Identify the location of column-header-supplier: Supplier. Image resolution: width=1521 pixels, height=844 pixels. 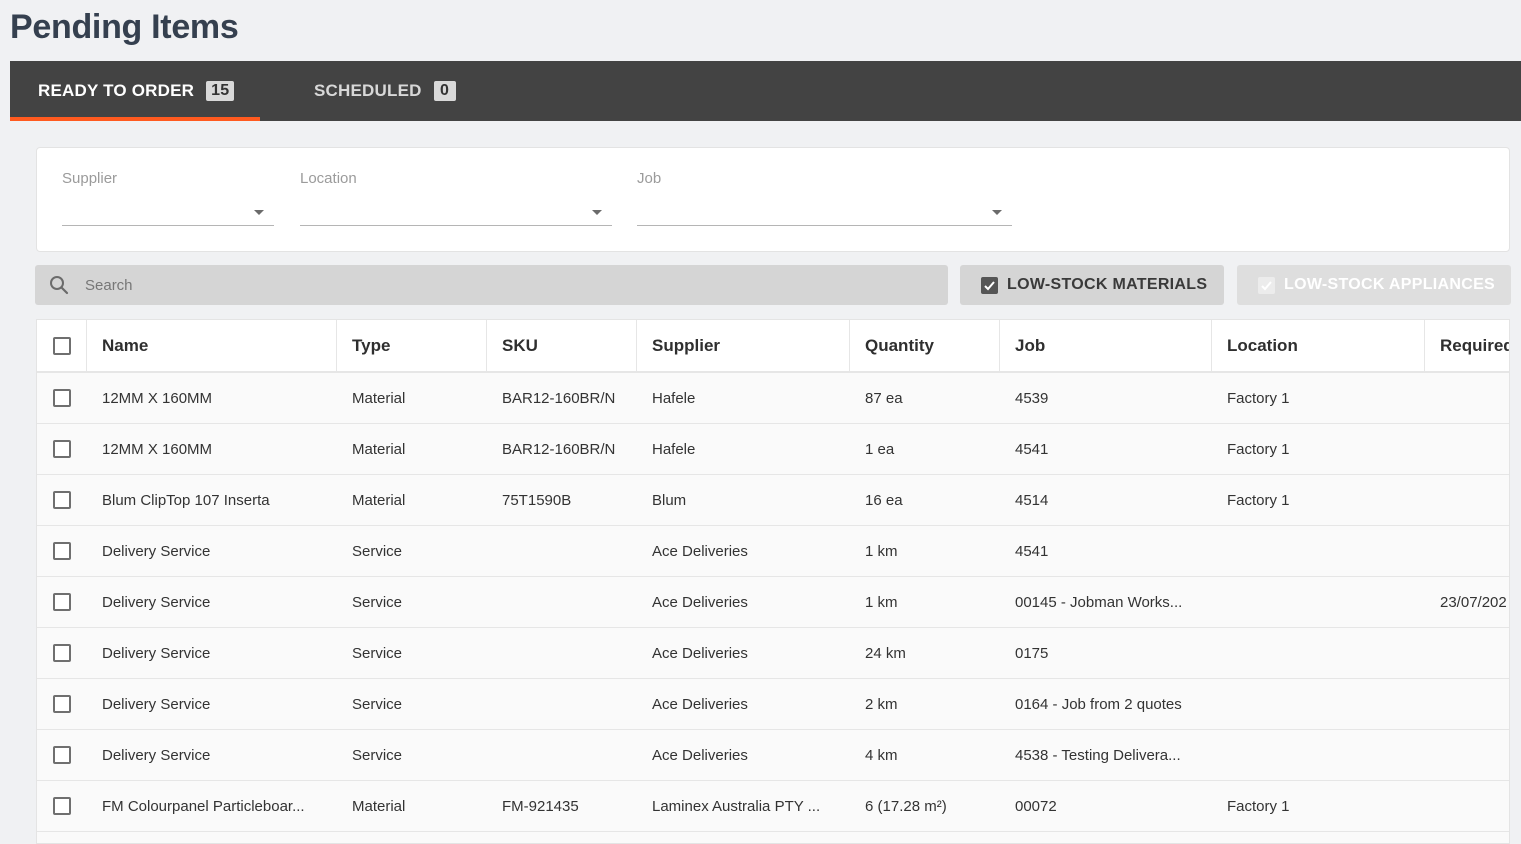
(743, 345).